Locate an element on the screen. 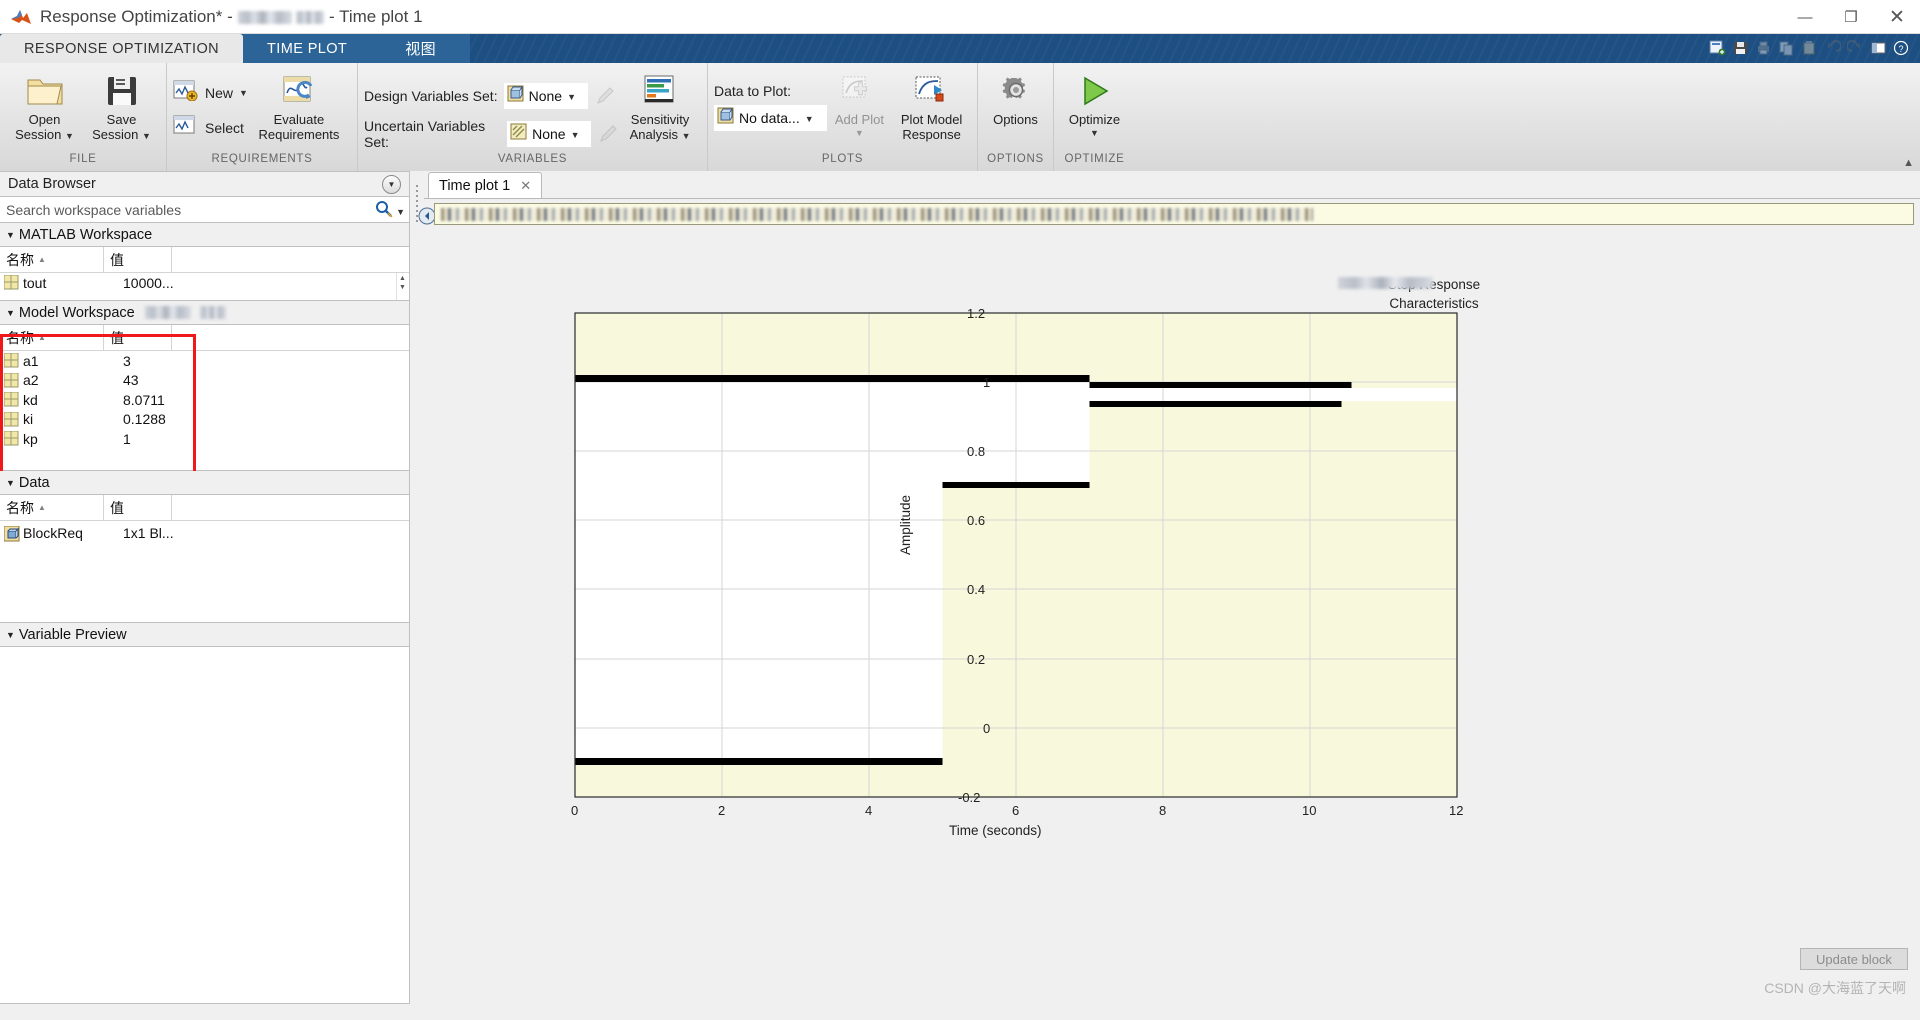 Image resolution: width=1920 pixels, height=1020 pixels. add-plot-button: Add Plot ▼ is located at coordinates (860, 103).